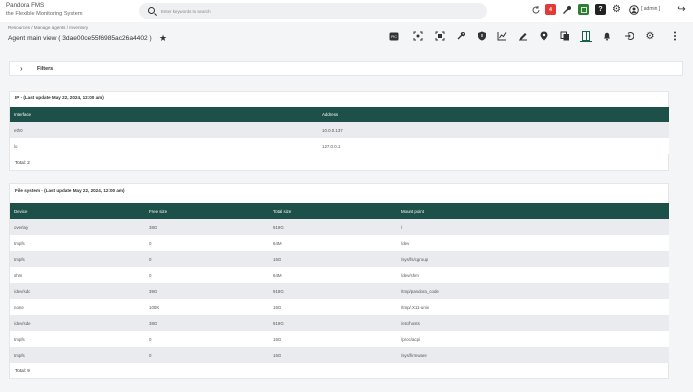 This screenshot has height=392, width=693. What do you see at coordinates (461, 36) in the screenshot?
I see `tool-icon` at bounding box center [461, 36].